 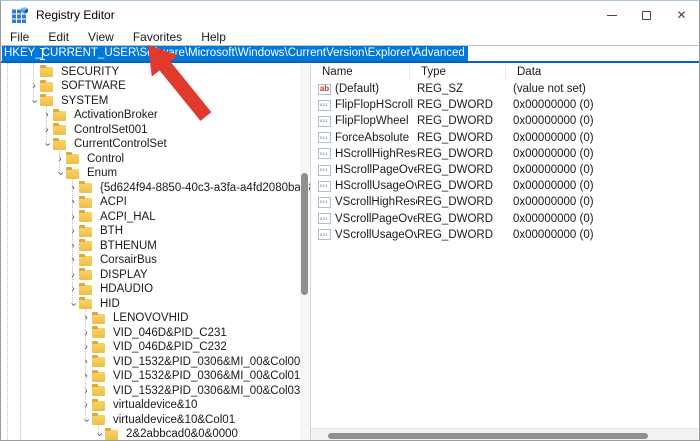 I want to click on tree-item: HID, so click(x=155, y=304).